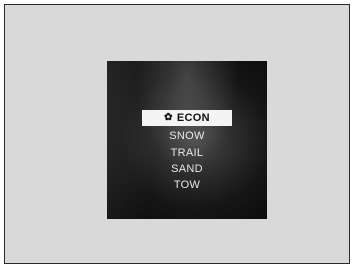 The height and width of the screenshot is (267, 356). I want to click on mode-item-snow: SNOW, so click(187, 136).